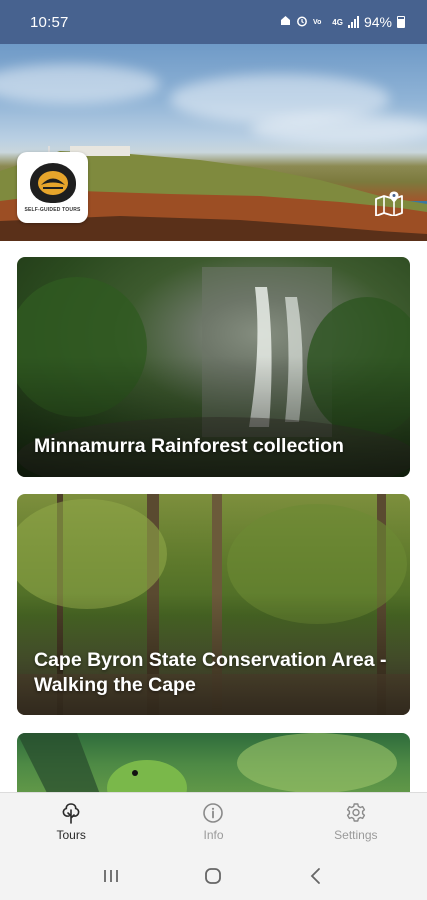 The image size is (427, 900). I want to click on status-time: 10:57, so click(49, 22).